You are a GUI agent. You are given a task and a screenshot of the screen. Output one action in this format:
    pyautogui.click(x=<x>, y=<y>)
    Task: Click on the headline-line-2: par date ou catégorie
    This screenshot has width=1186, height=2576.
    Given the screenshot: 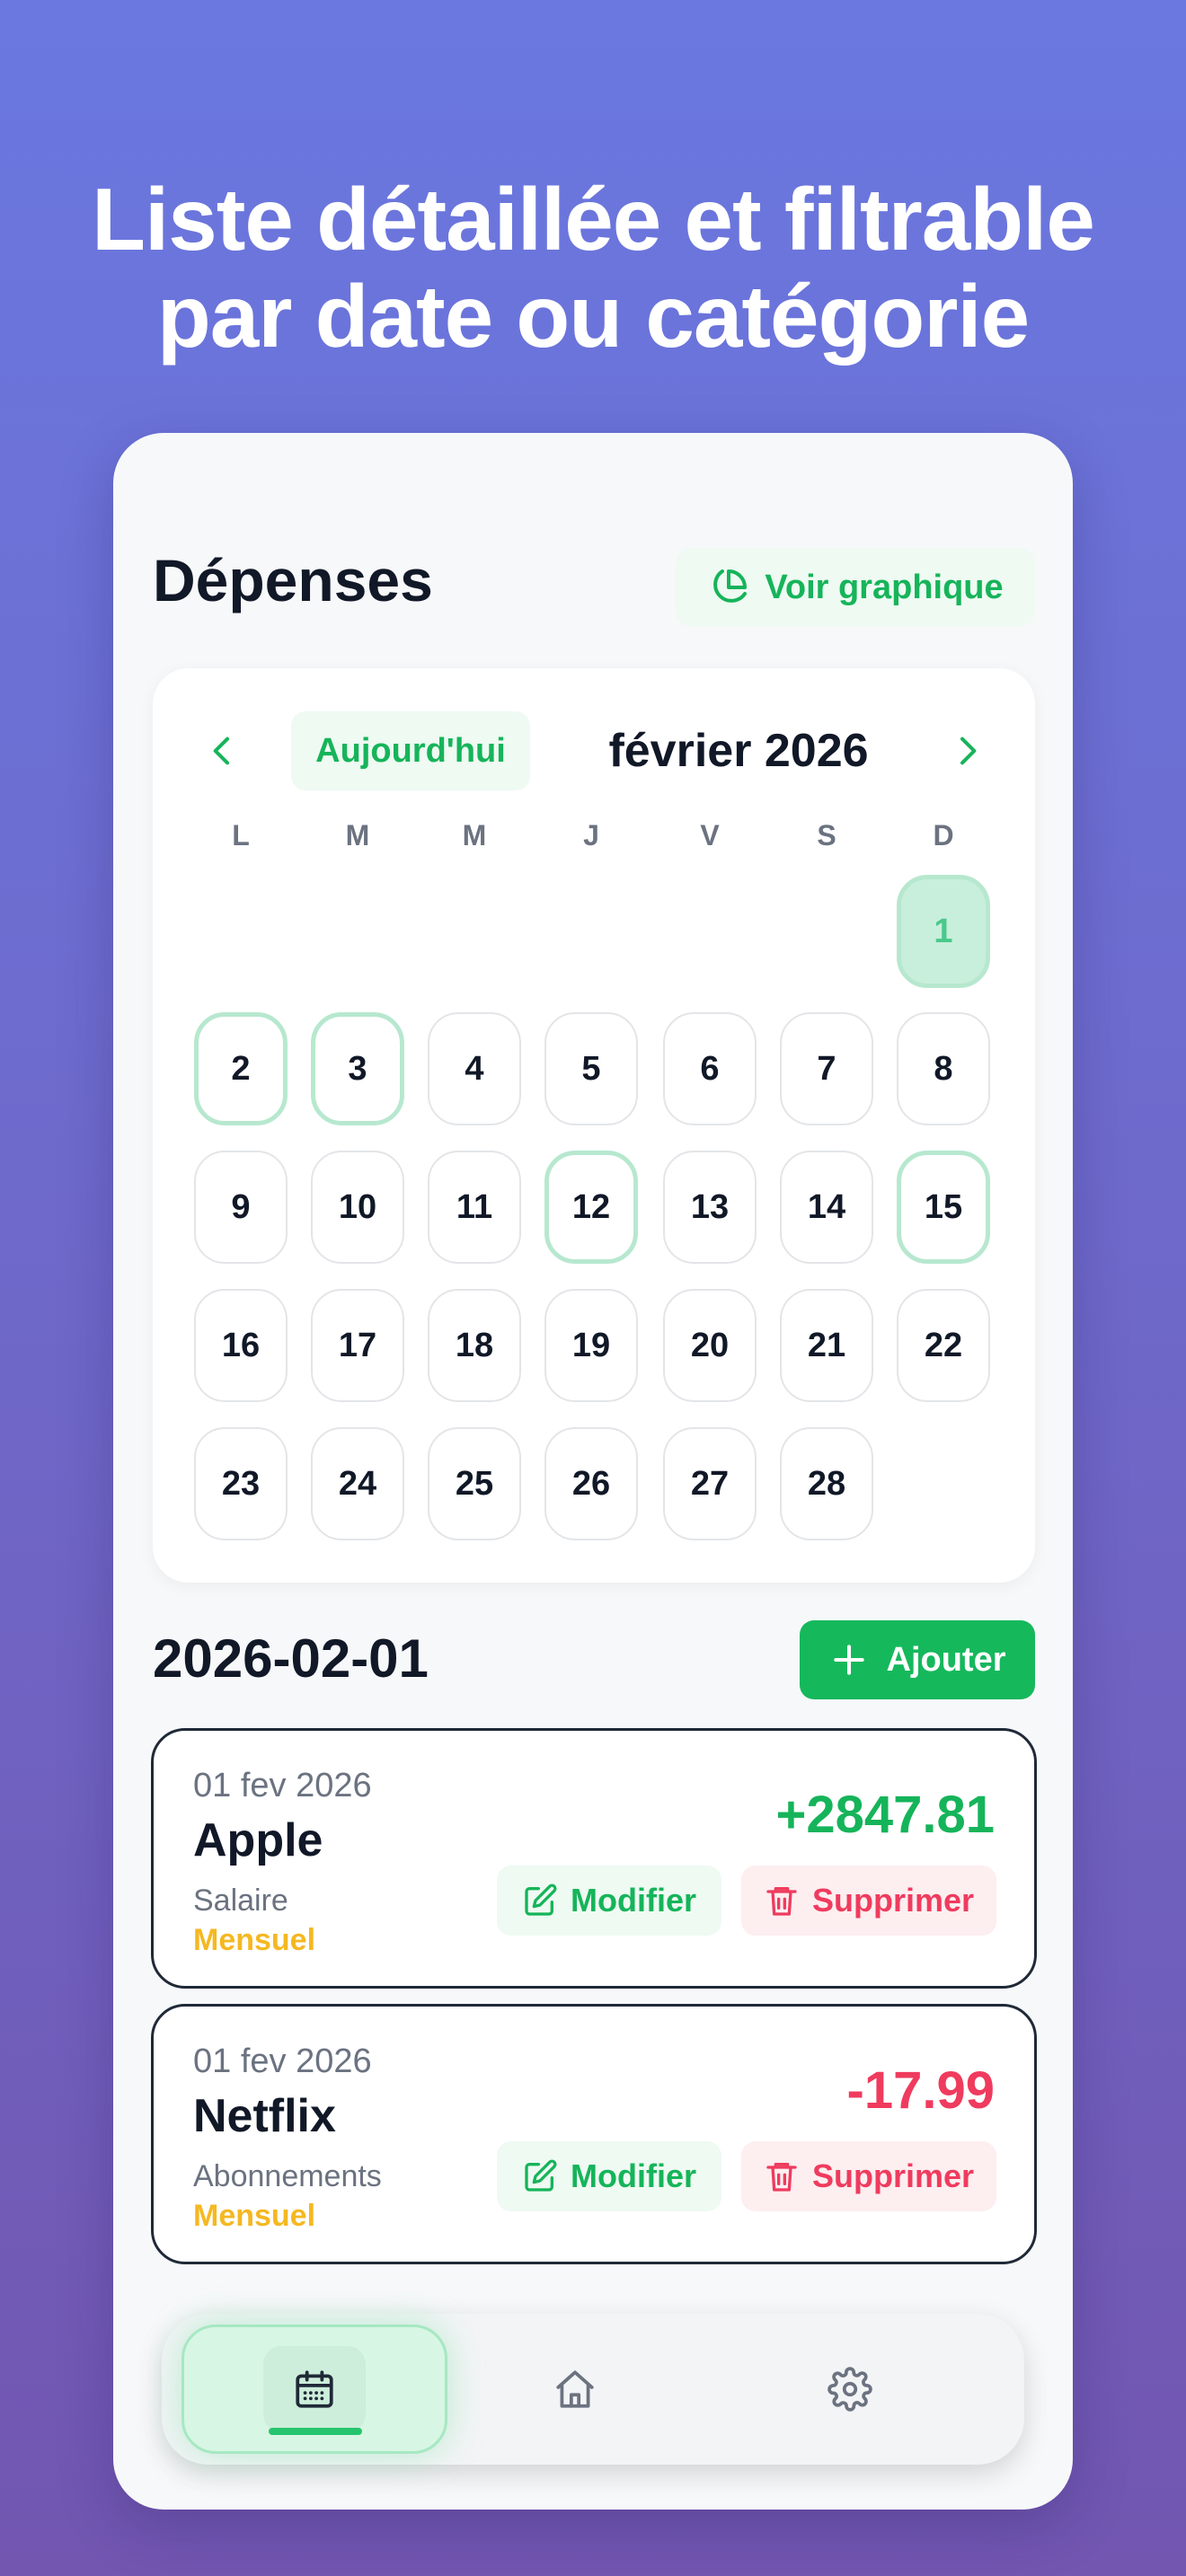 What is the action you would take?
    pyautogui.click(x=593, y=316)
    